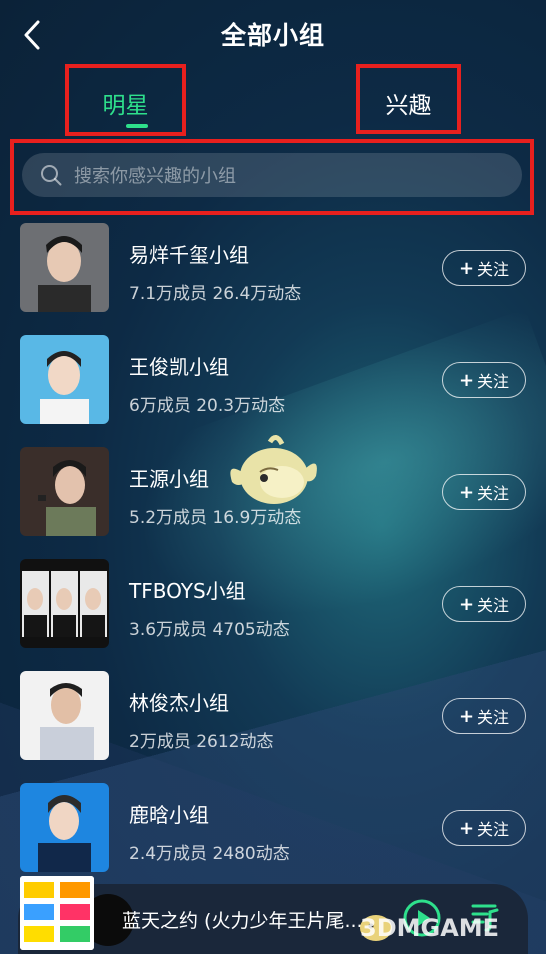  I want to click on list-item: TFBOYS小组 3.6万成员 4705动态 + 关注, so click(273, 615).